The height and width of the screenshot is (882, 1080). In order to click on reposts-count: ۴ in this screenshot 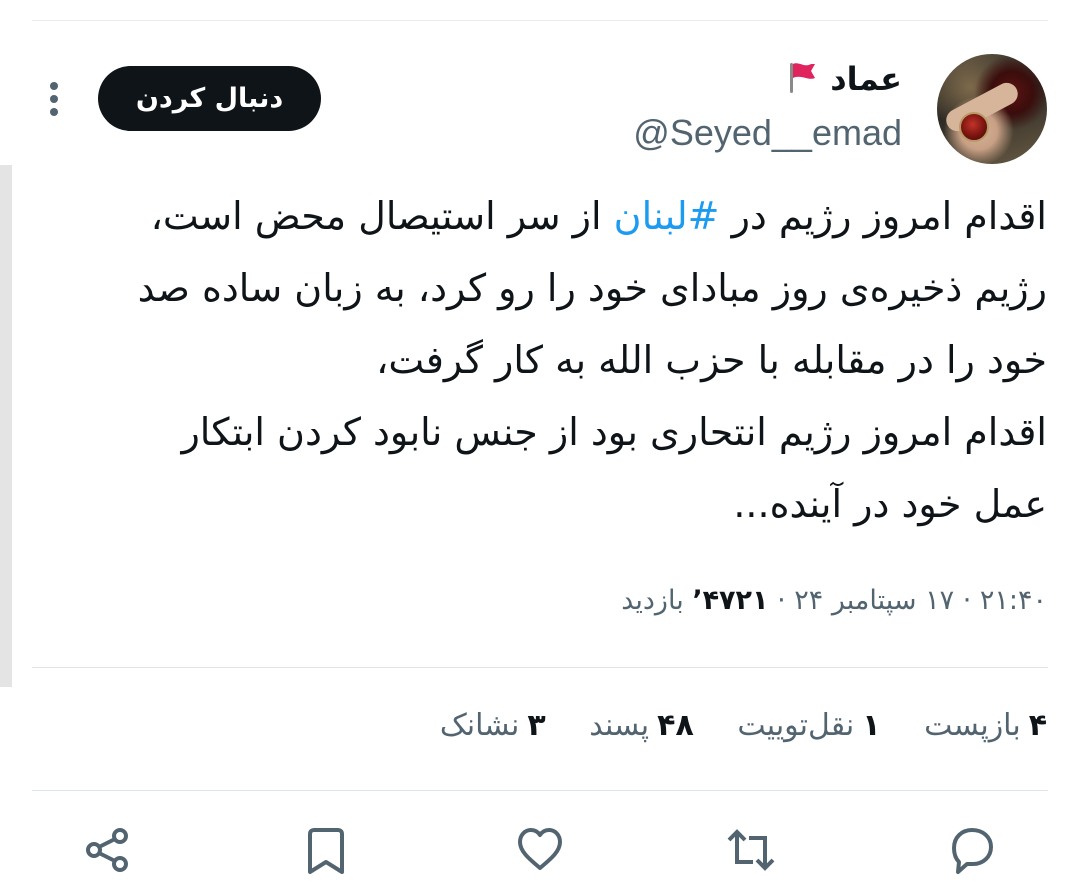, I will do `click(1037, 725)`.